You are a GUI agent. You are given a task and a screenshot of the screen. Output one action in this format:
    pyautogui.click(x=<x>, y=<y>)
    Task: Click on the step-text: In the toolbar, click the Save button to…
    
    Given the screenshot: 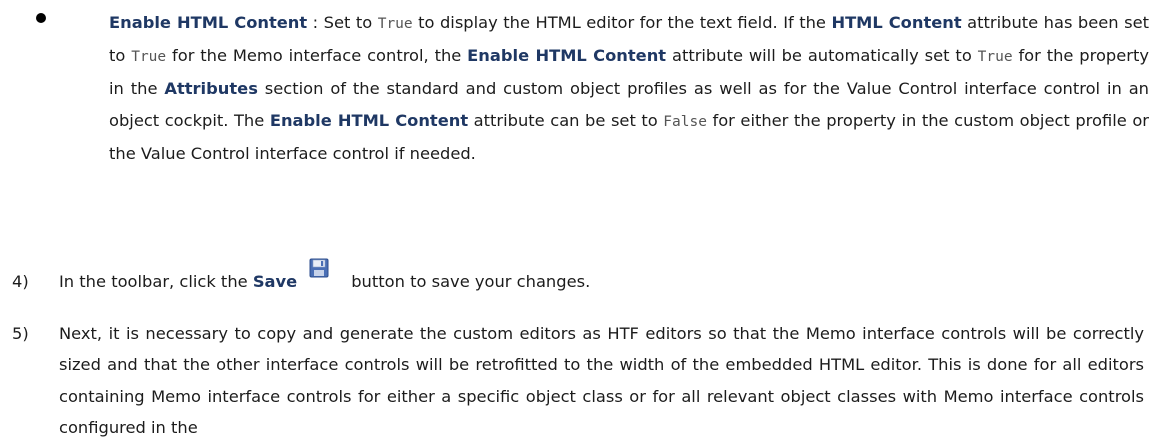 What is the action you would take?
    pyautogui.click(x=609, y=277)
    